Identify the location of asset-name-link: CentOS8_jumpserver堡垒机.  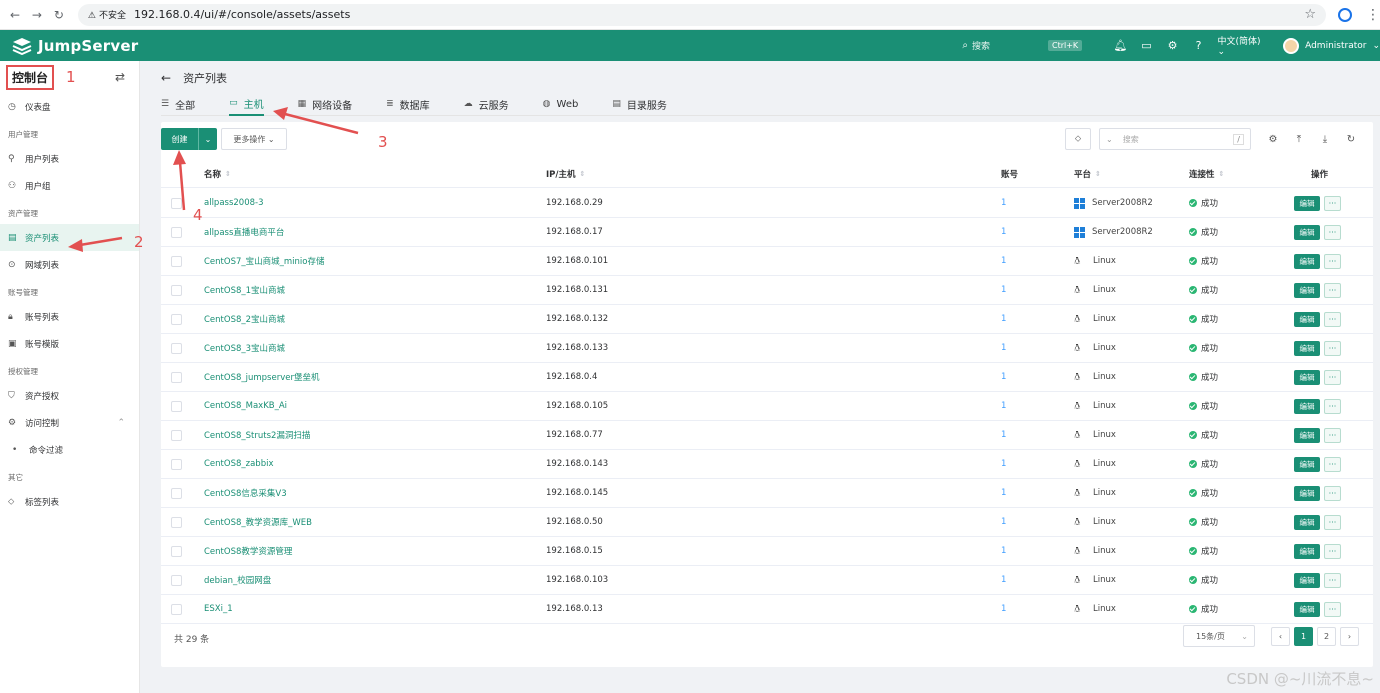
(261, 377).